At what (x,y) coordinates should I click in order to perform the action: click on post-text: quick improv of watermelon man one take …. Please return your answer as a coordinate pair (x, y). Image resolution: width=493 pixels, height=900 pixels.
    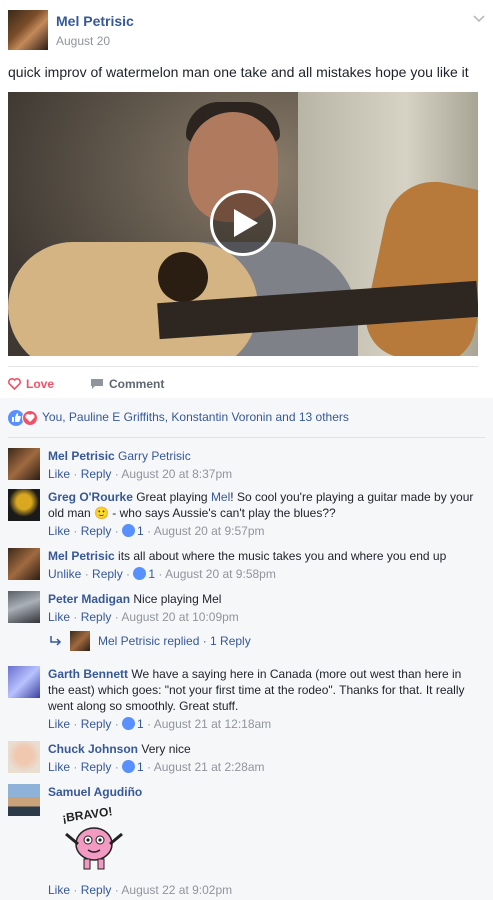
    Looking at the image, I should click on (238, 72).